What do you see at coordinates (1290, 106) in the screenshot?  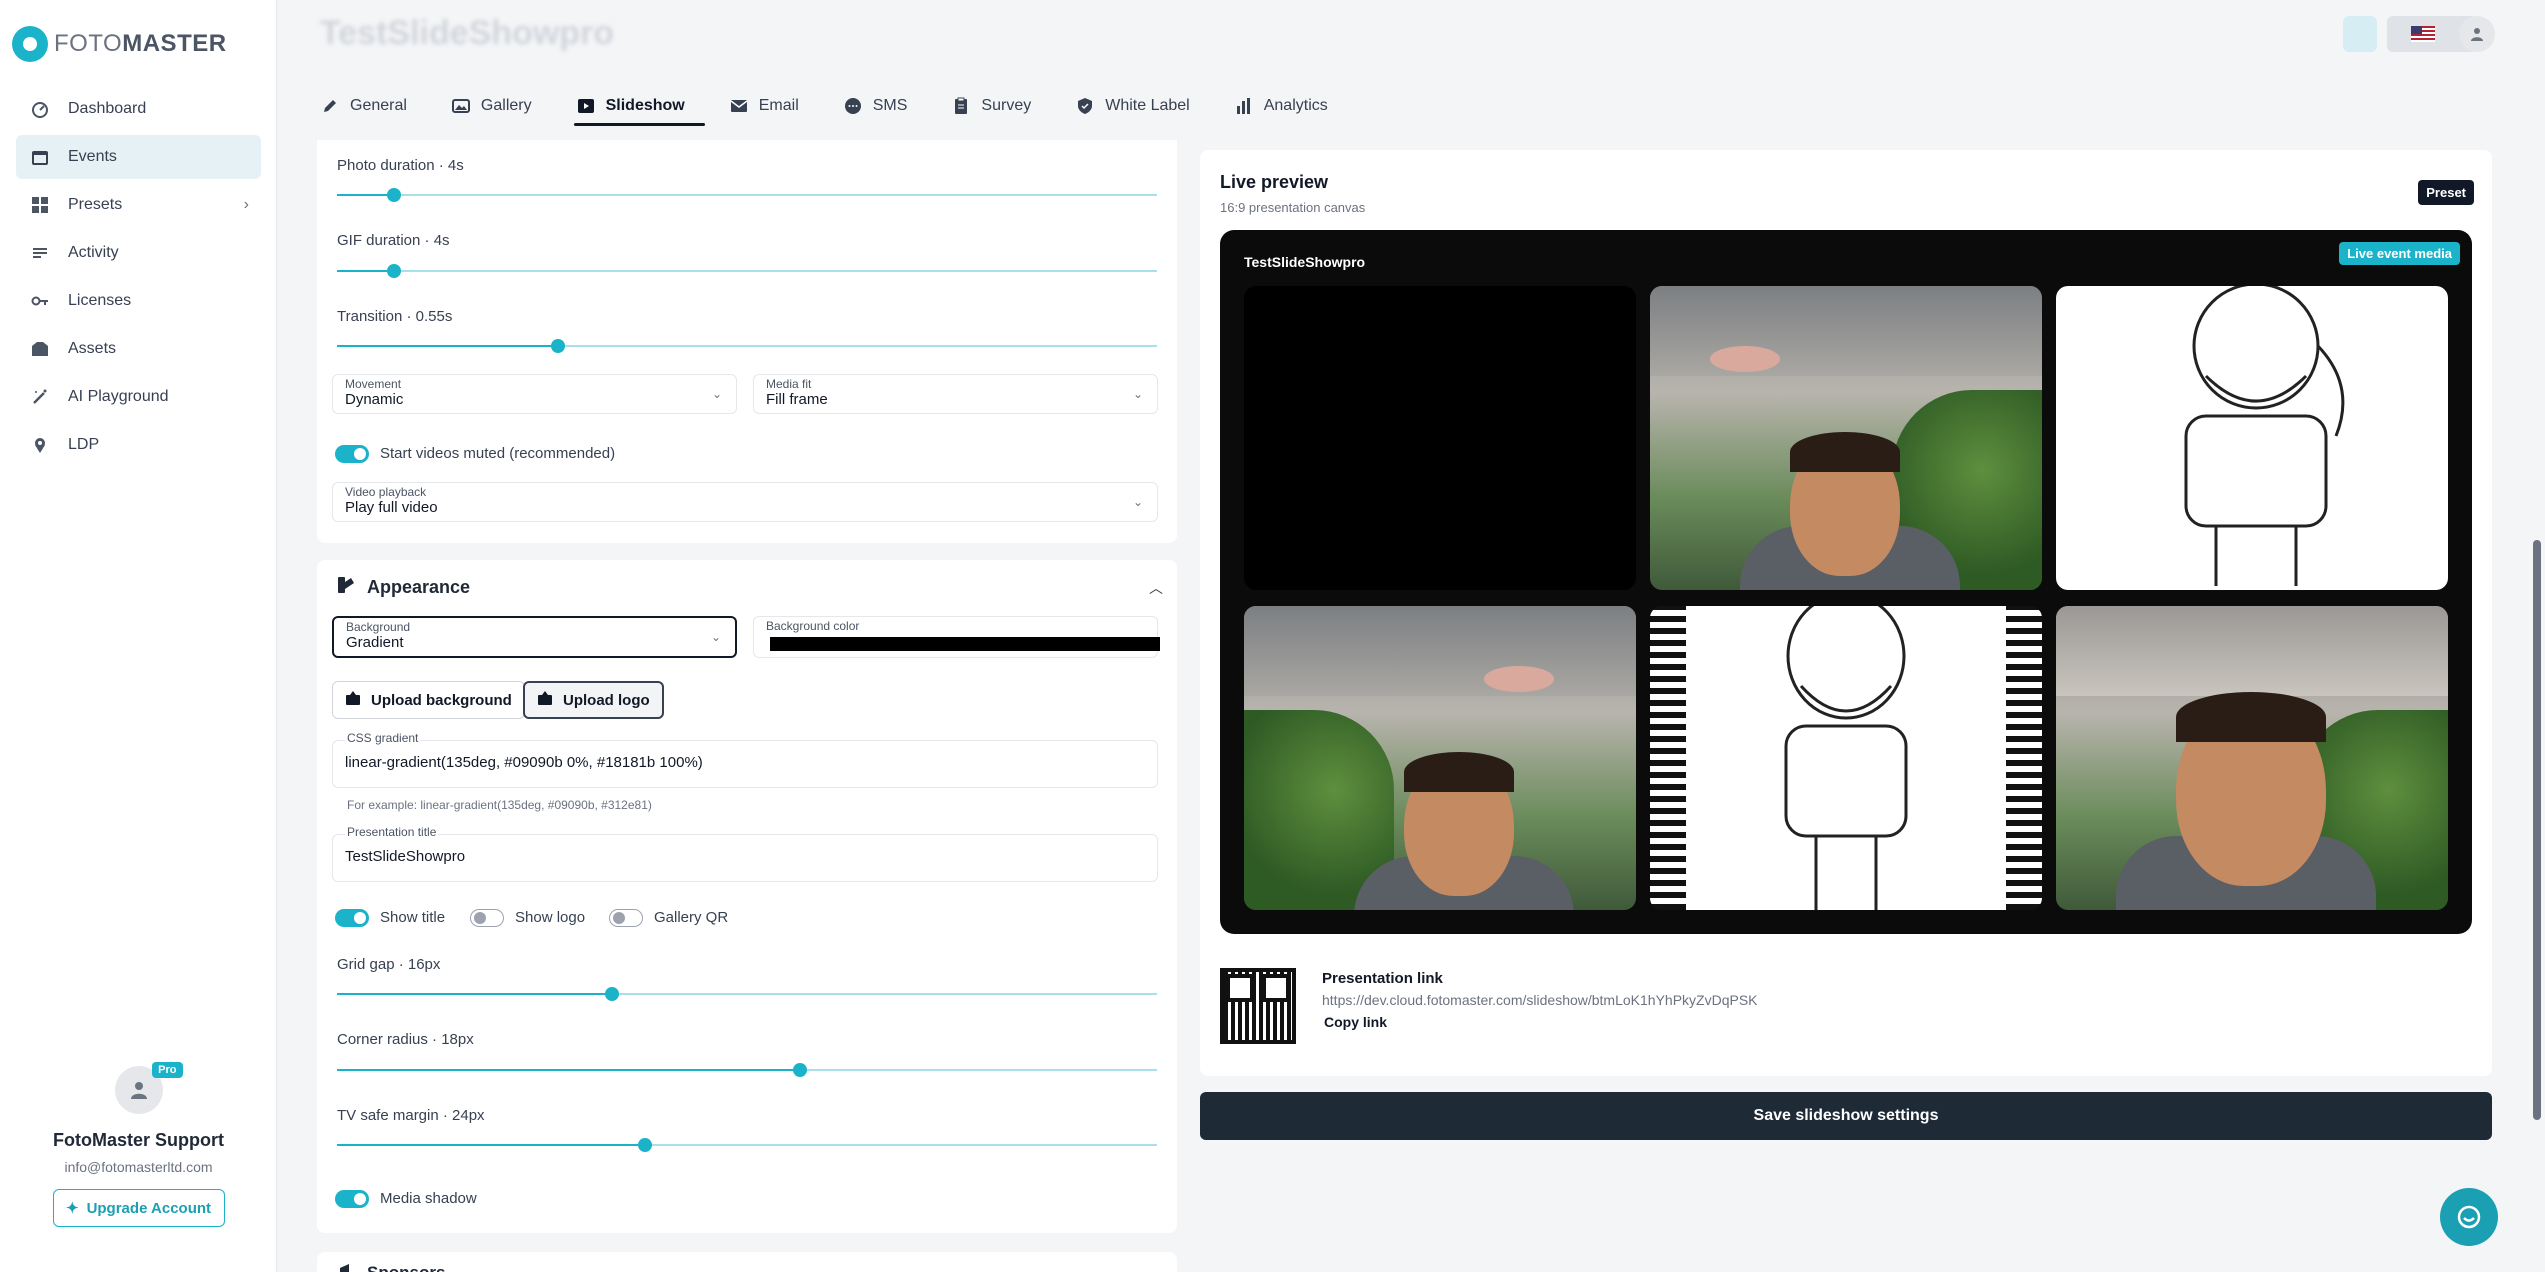 I see `tab-analytics: Analytics` at bounding box center [1290, 106].